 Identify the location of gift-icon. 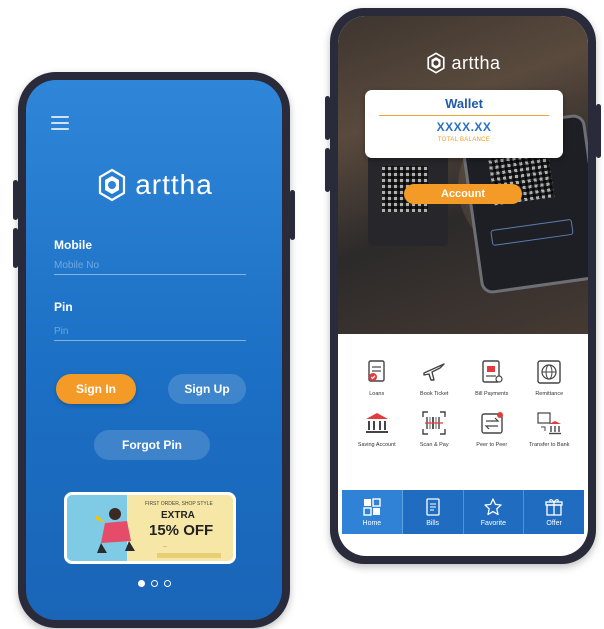
(554, 507).